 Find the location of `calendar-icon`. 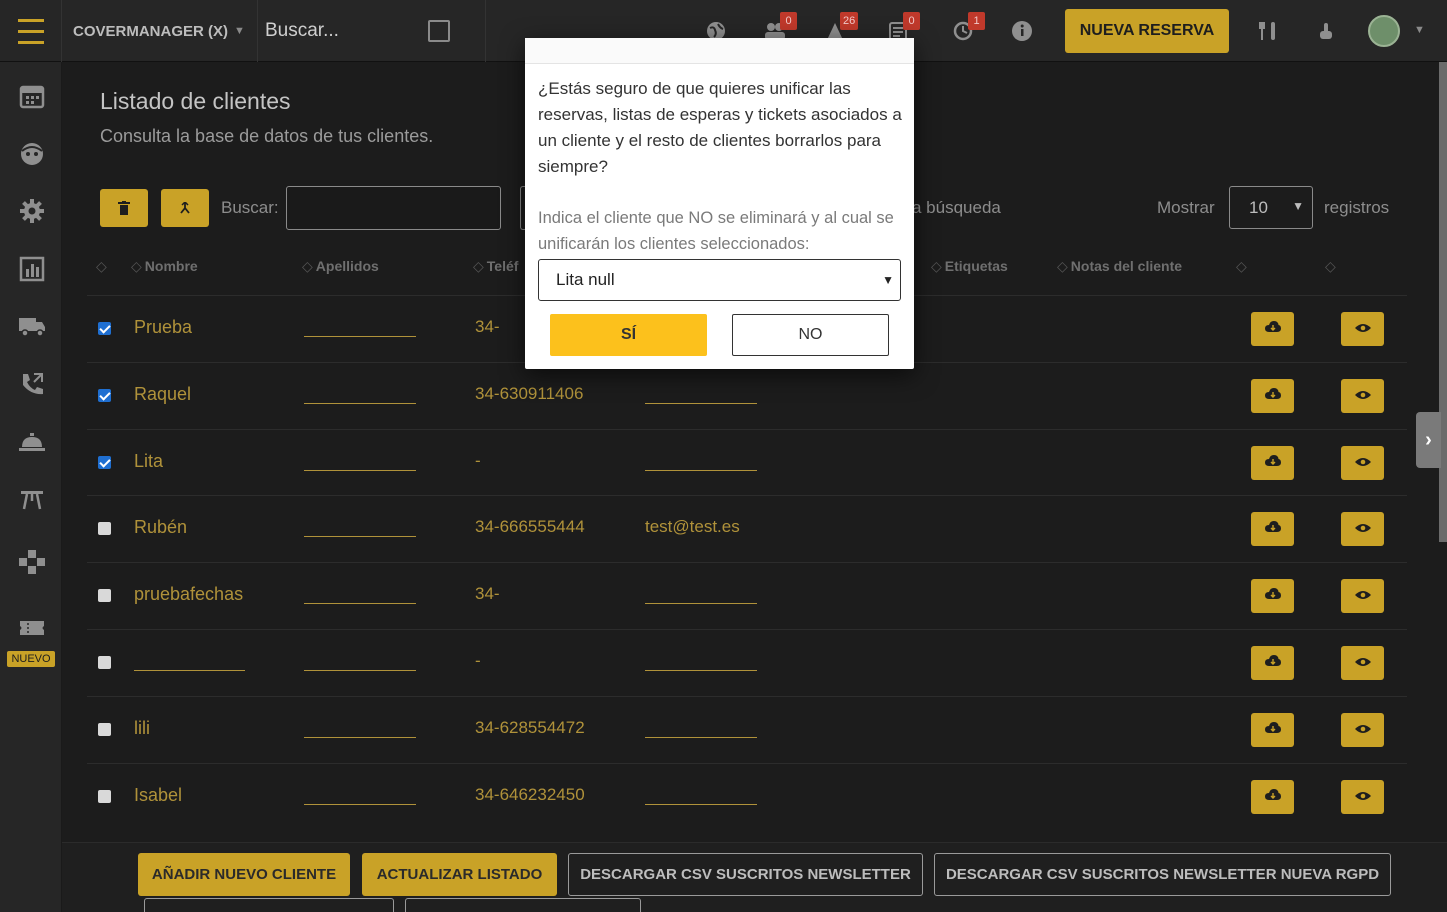

calendar-icon is located at coordinates (32, 96).